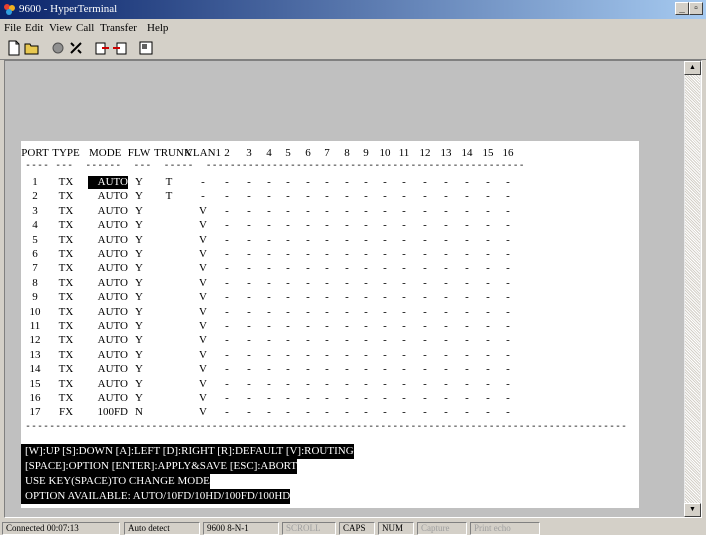 This screenshot has height=535, width=706. Describe the element at coordinates (102, 48) in the screenshot. I see `send-icon` at that location.